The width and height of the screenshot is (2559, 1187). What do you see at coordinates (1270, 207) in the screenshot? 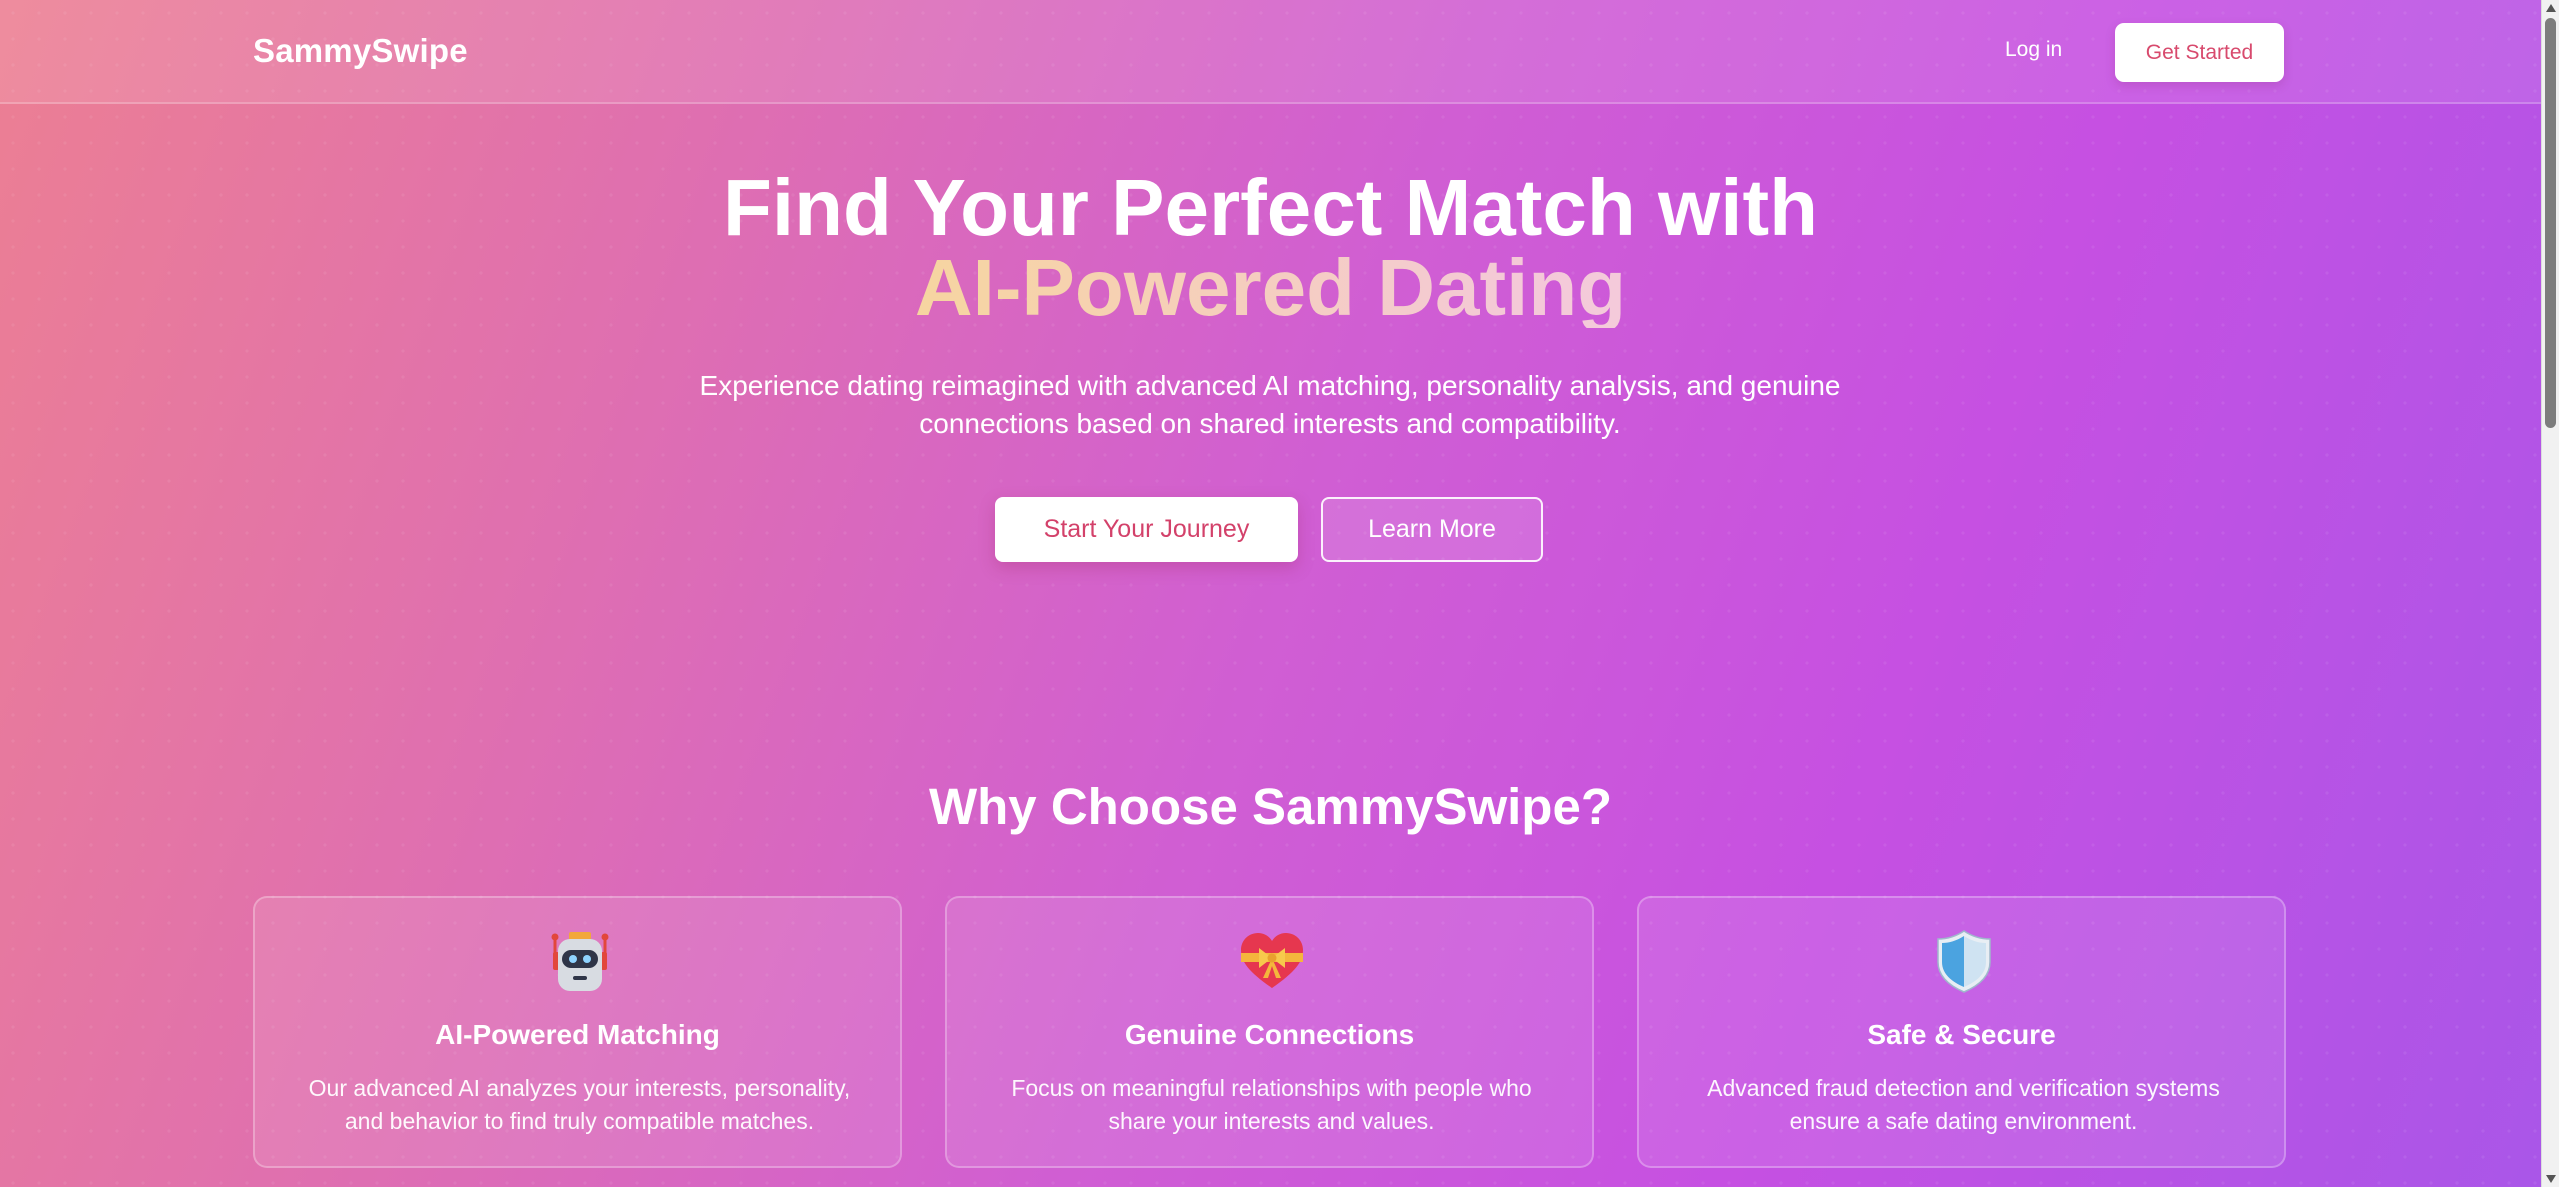
I see `hero-title-line1: Find Your Perfect Match with` at bounding box center [1270, 207].